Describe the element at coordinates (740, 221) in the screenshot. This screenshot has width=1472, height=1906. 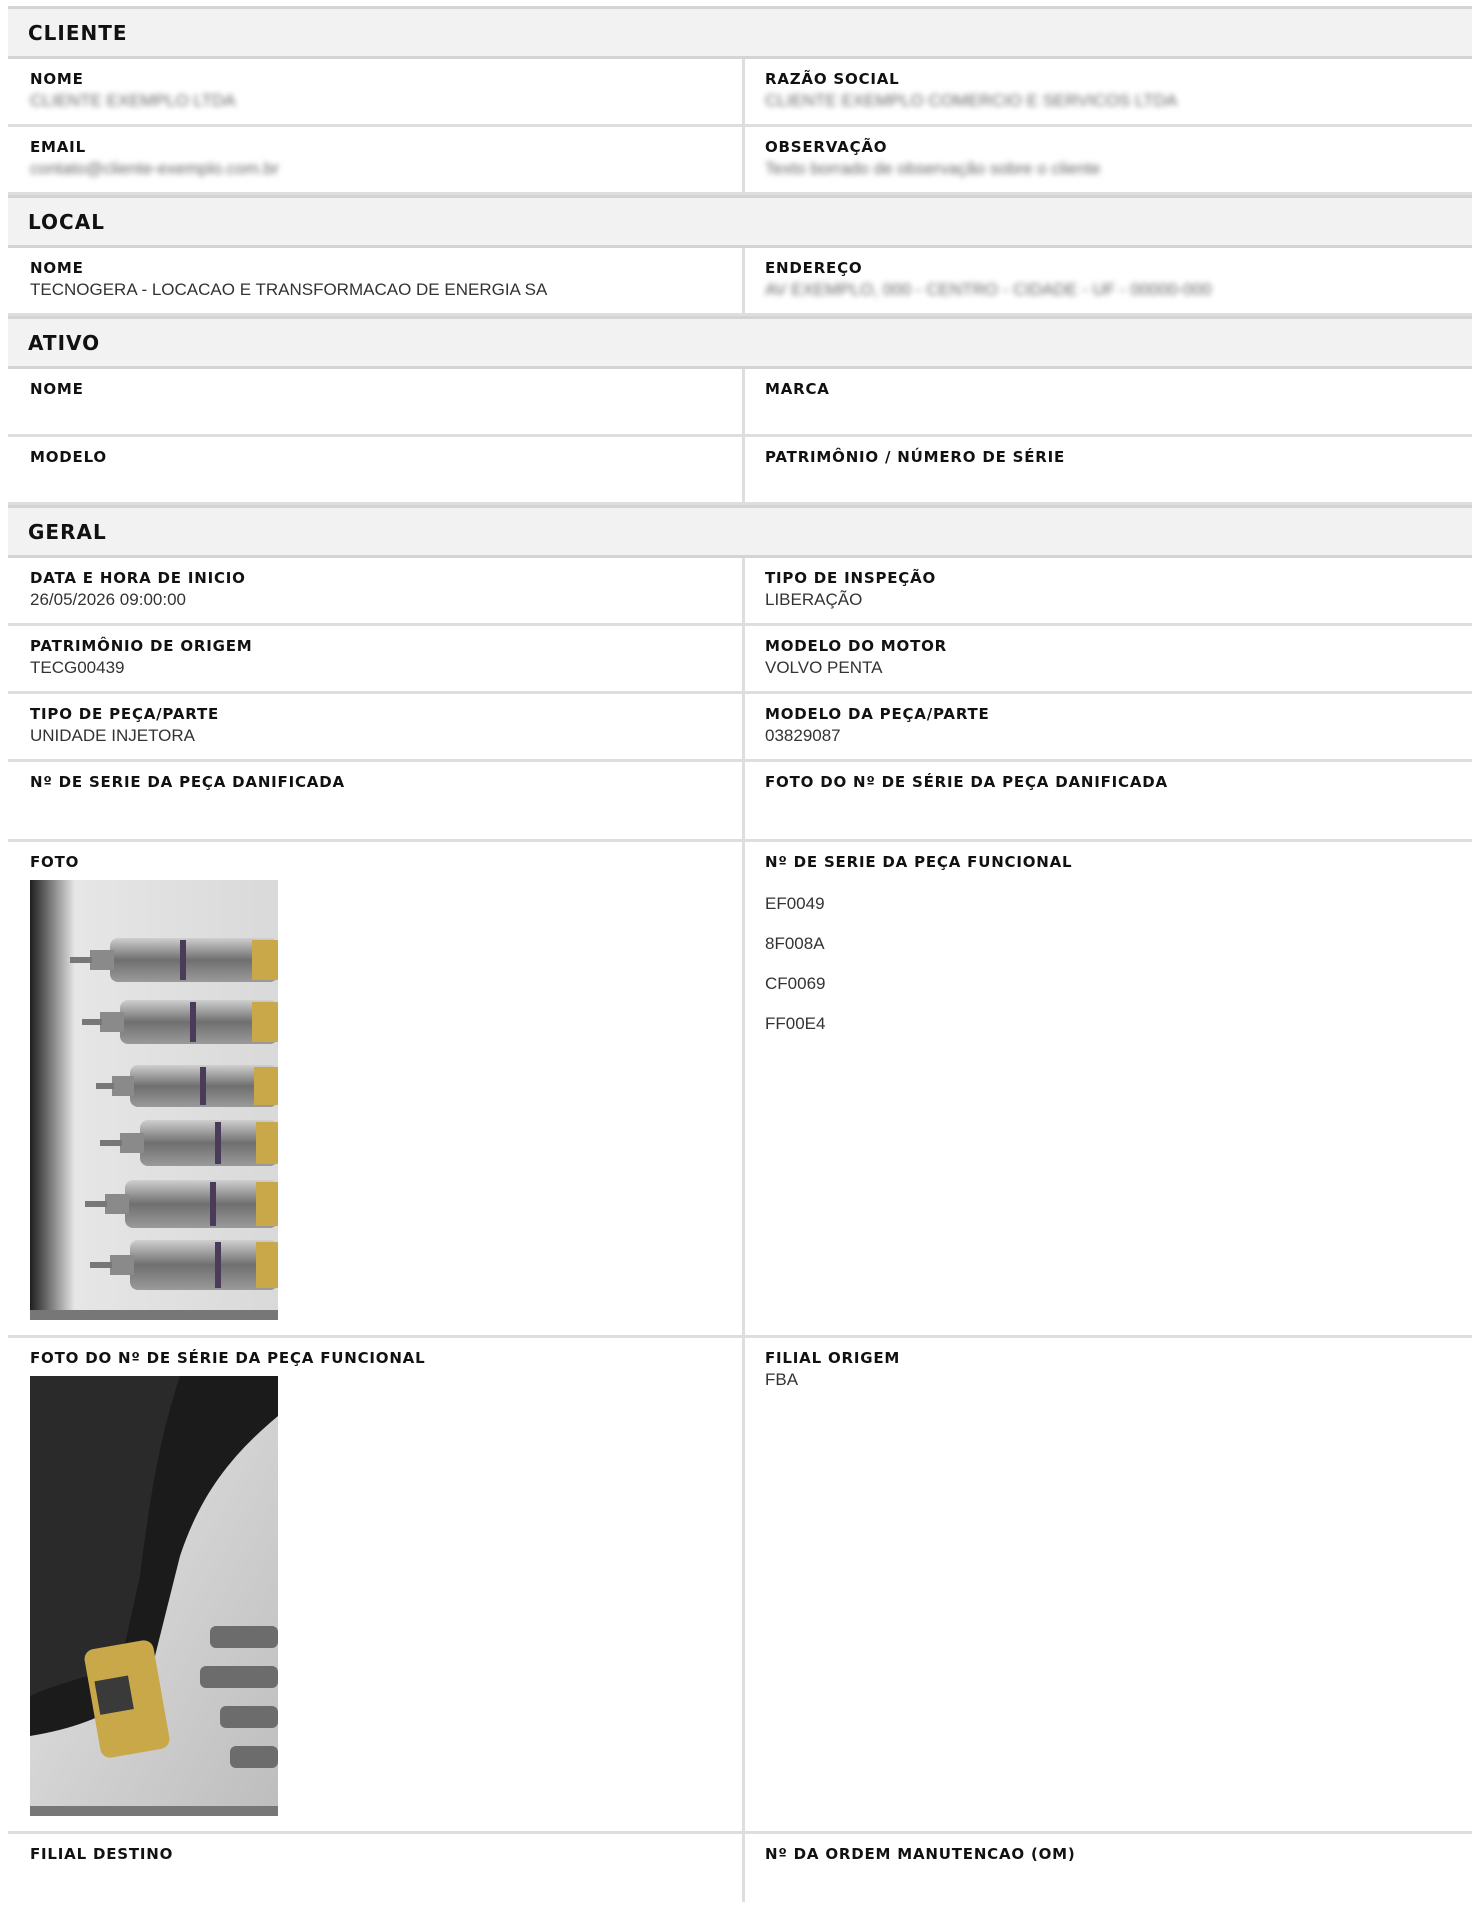
I see `section-header-local: LOCAL` at that location.